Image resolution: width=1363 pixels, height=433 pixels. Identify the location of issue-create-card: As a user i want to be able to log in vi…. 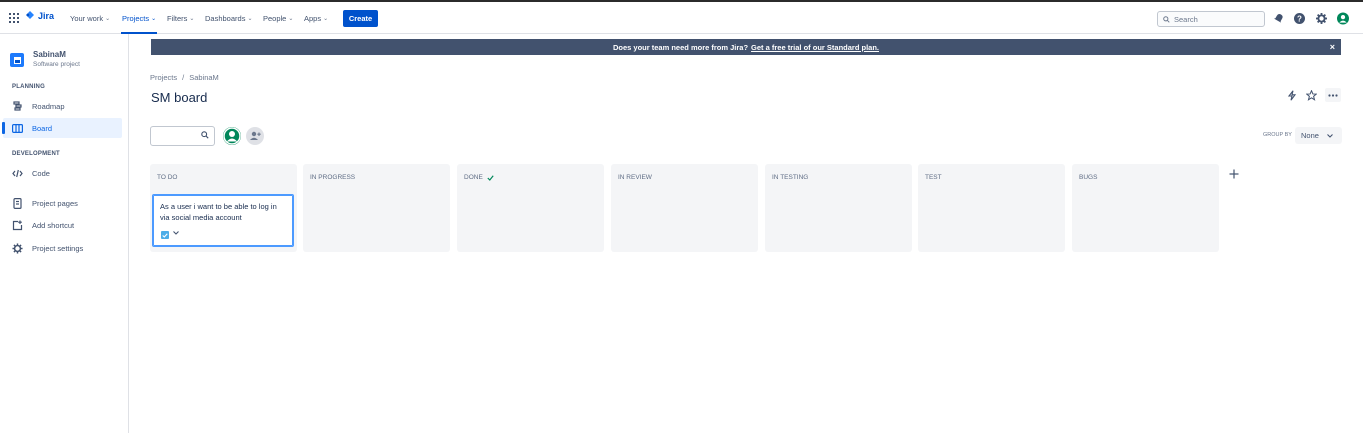
(223, 220).